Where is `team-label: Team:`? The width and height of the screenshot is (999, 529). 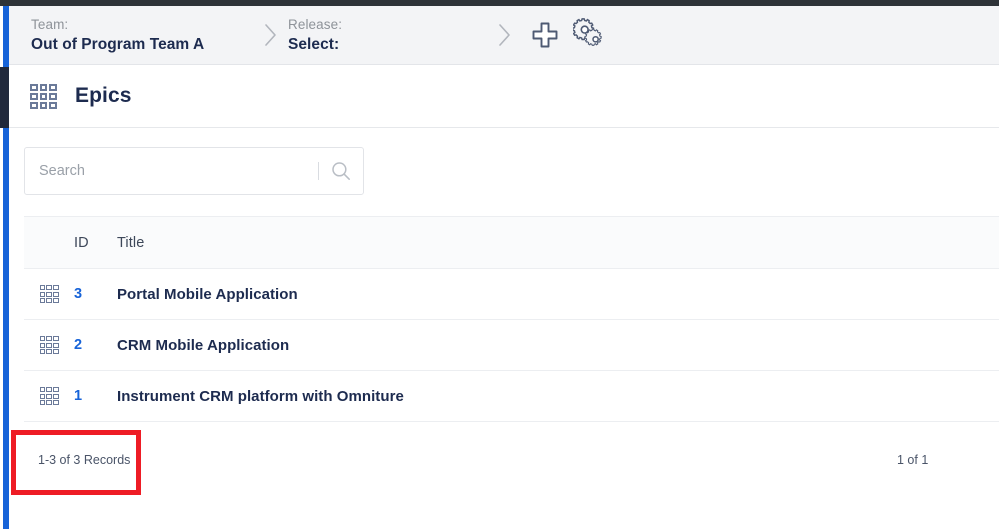 team-label: Team: is located at coordinates (50, 24).